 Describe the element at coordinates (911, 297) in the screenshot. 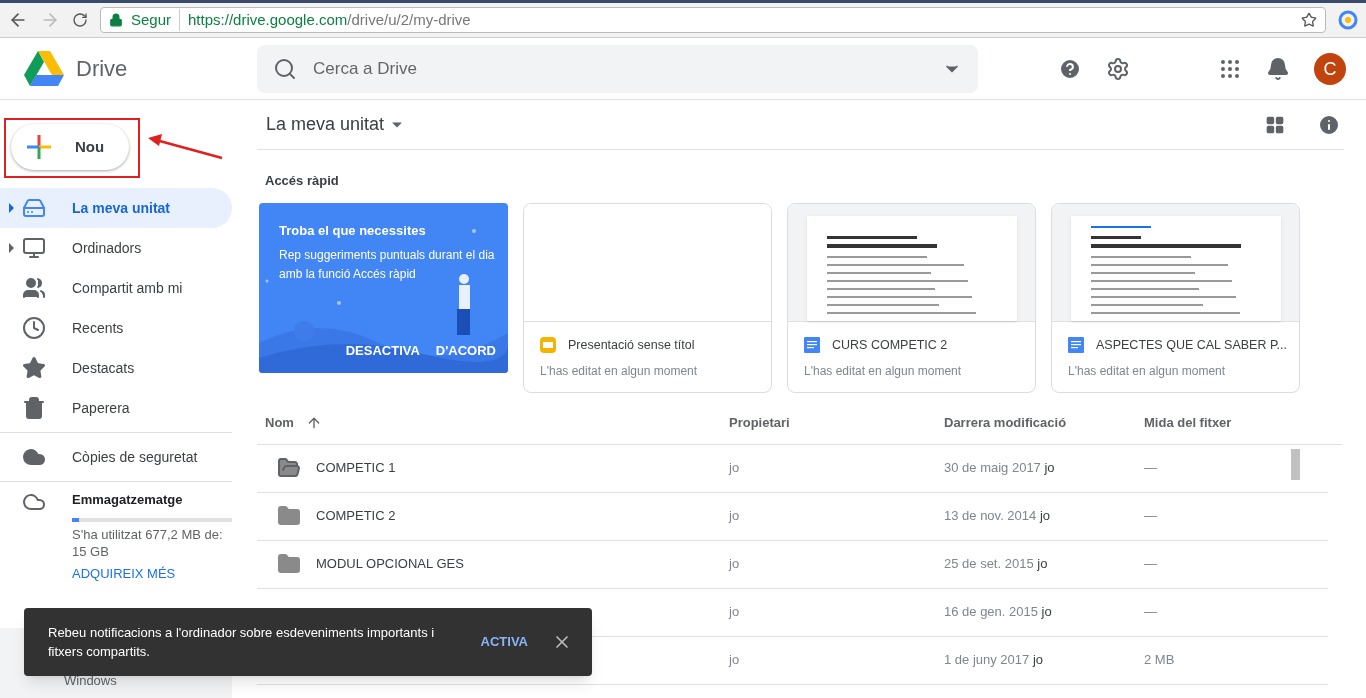

I see `file-card: CURS COMPETIC 2 L'has editat en algun moment` at that location.